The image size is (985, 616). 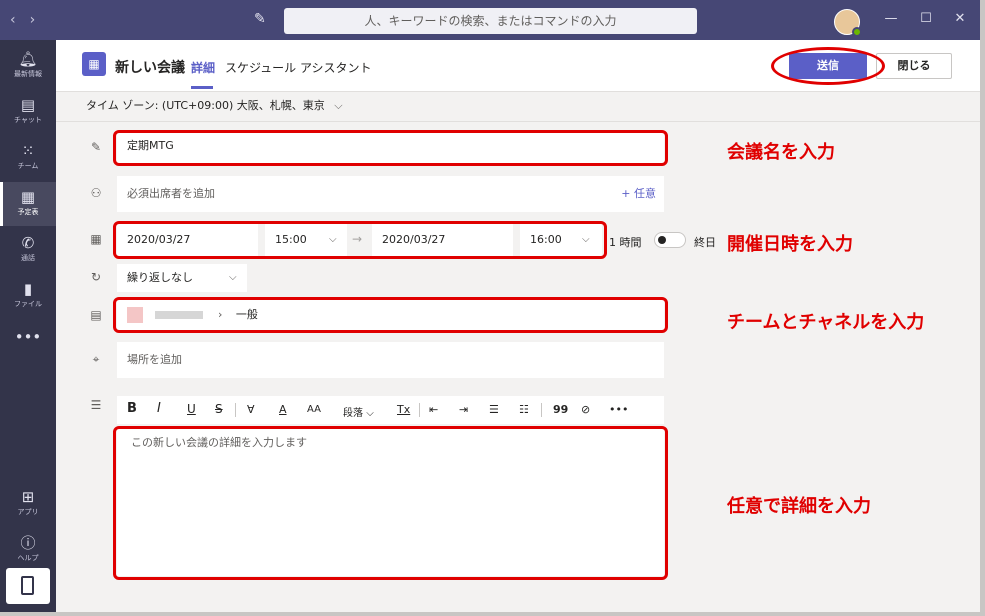 I want to click on rail-item-more: •••, so click(x=28, y=344).